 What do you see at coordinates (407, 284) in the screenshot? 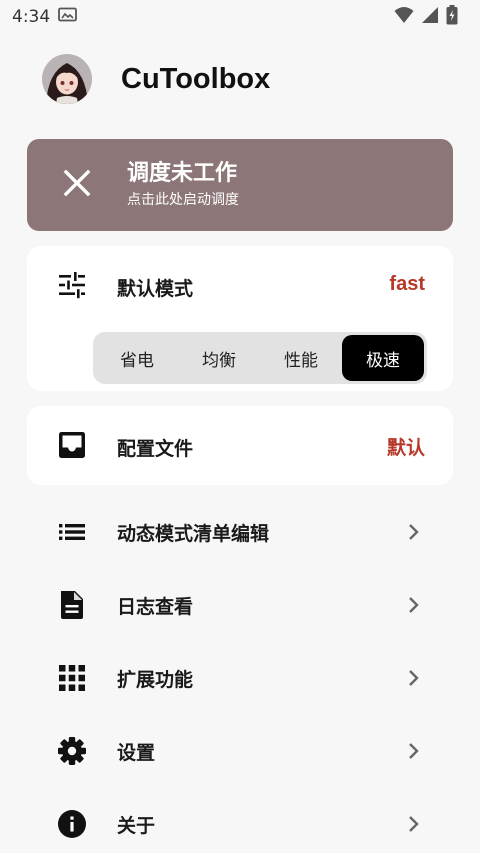
I see `default-mode-value: fast` at bounding box center [407, 284].